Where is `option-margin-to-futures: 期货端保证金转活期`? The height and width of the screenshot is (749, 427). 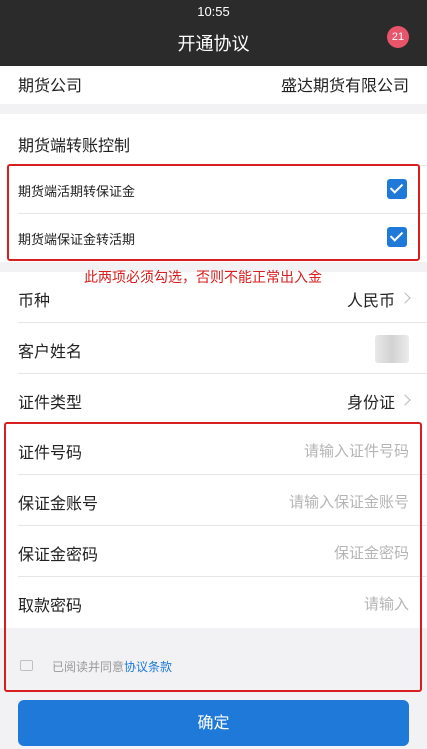 option-margin-to-futures: 期货端保证金转活期 is located at coordinates (213, 238).